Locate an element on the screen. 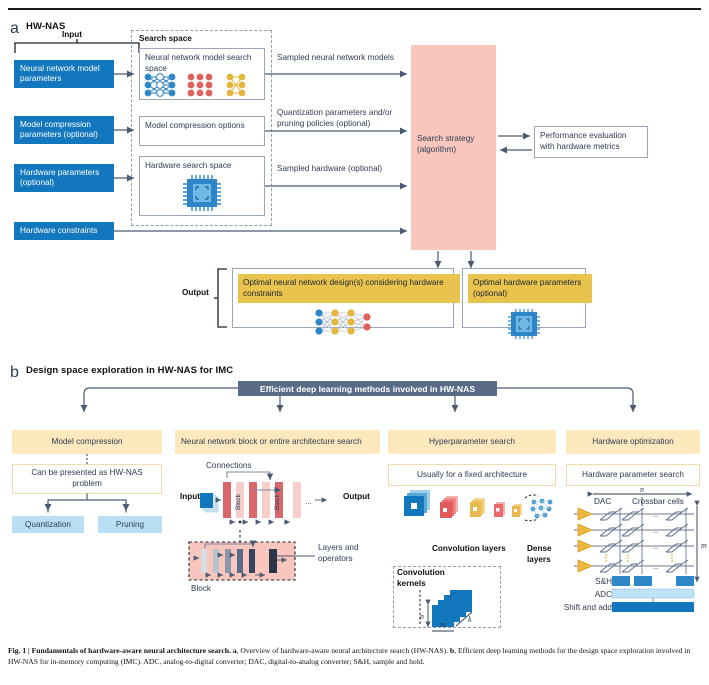 This screenshot has height=685, width=709. layers-operators-label: Layers and operators is located at coordinates (338, 553).